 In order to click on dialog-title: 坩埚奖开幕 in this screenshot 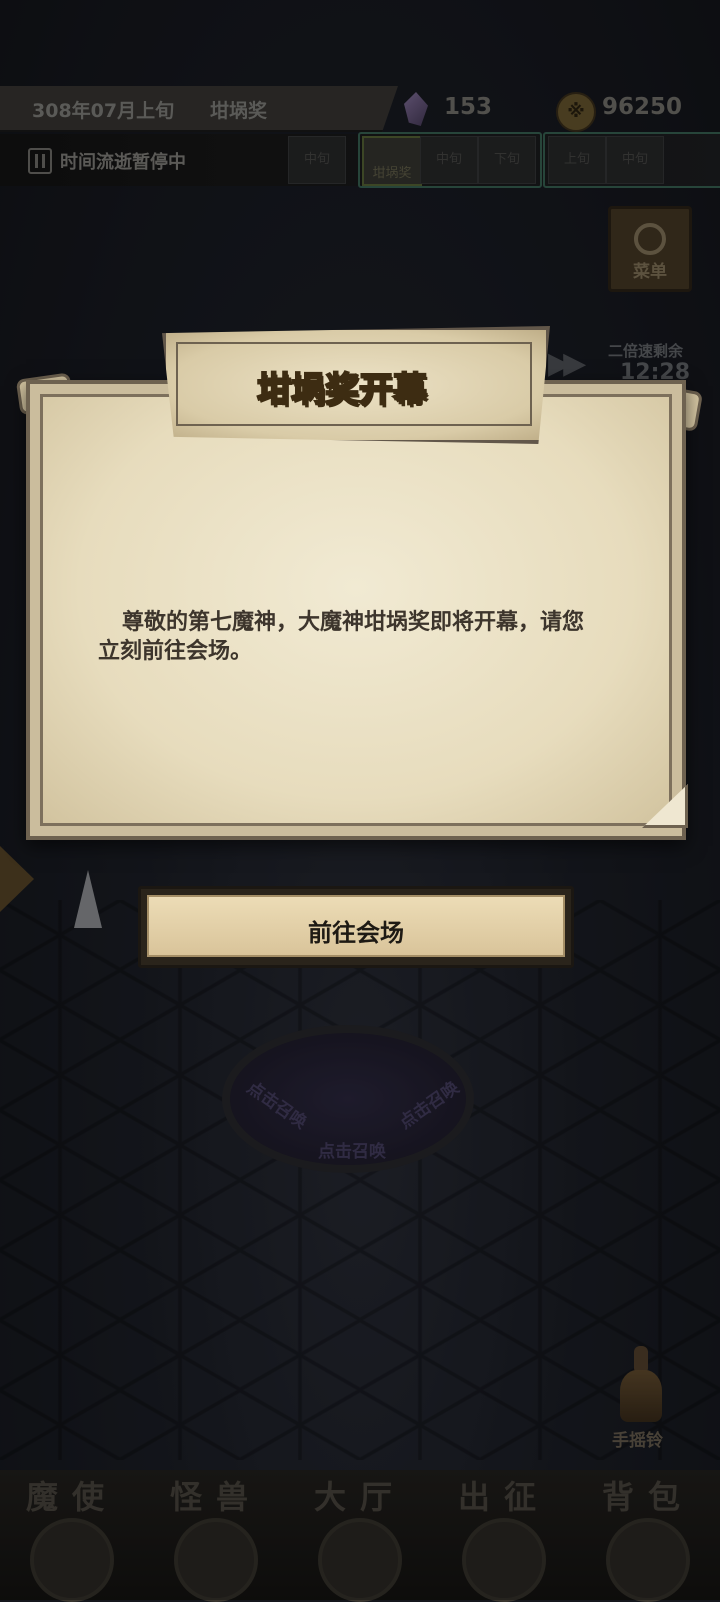, I will do `click(342, 390)`.